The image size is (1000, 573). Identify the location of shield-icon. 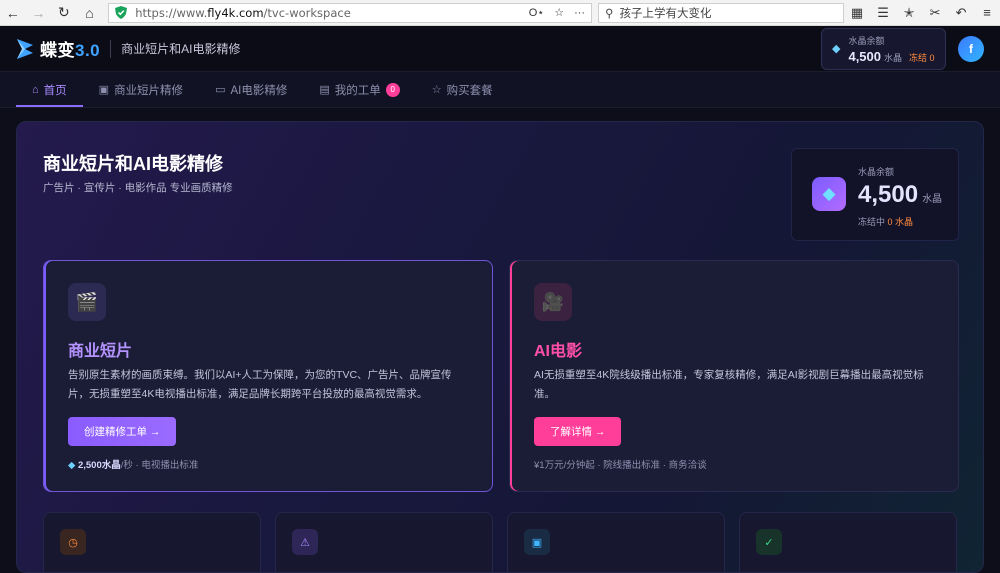
(121, 12).